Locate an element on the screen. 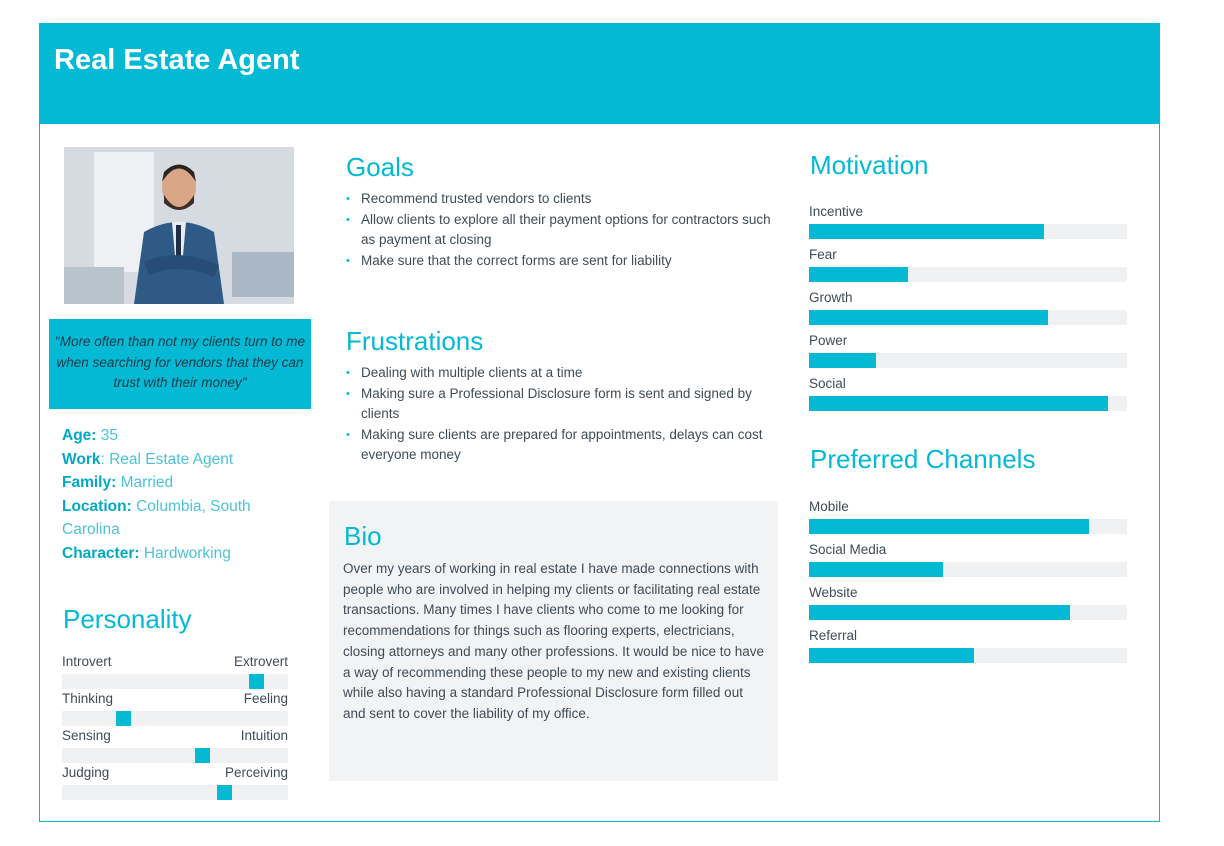 This screenshot has height=846, width=1224. channels-label: Mobile is located at coordinates (829, 506).